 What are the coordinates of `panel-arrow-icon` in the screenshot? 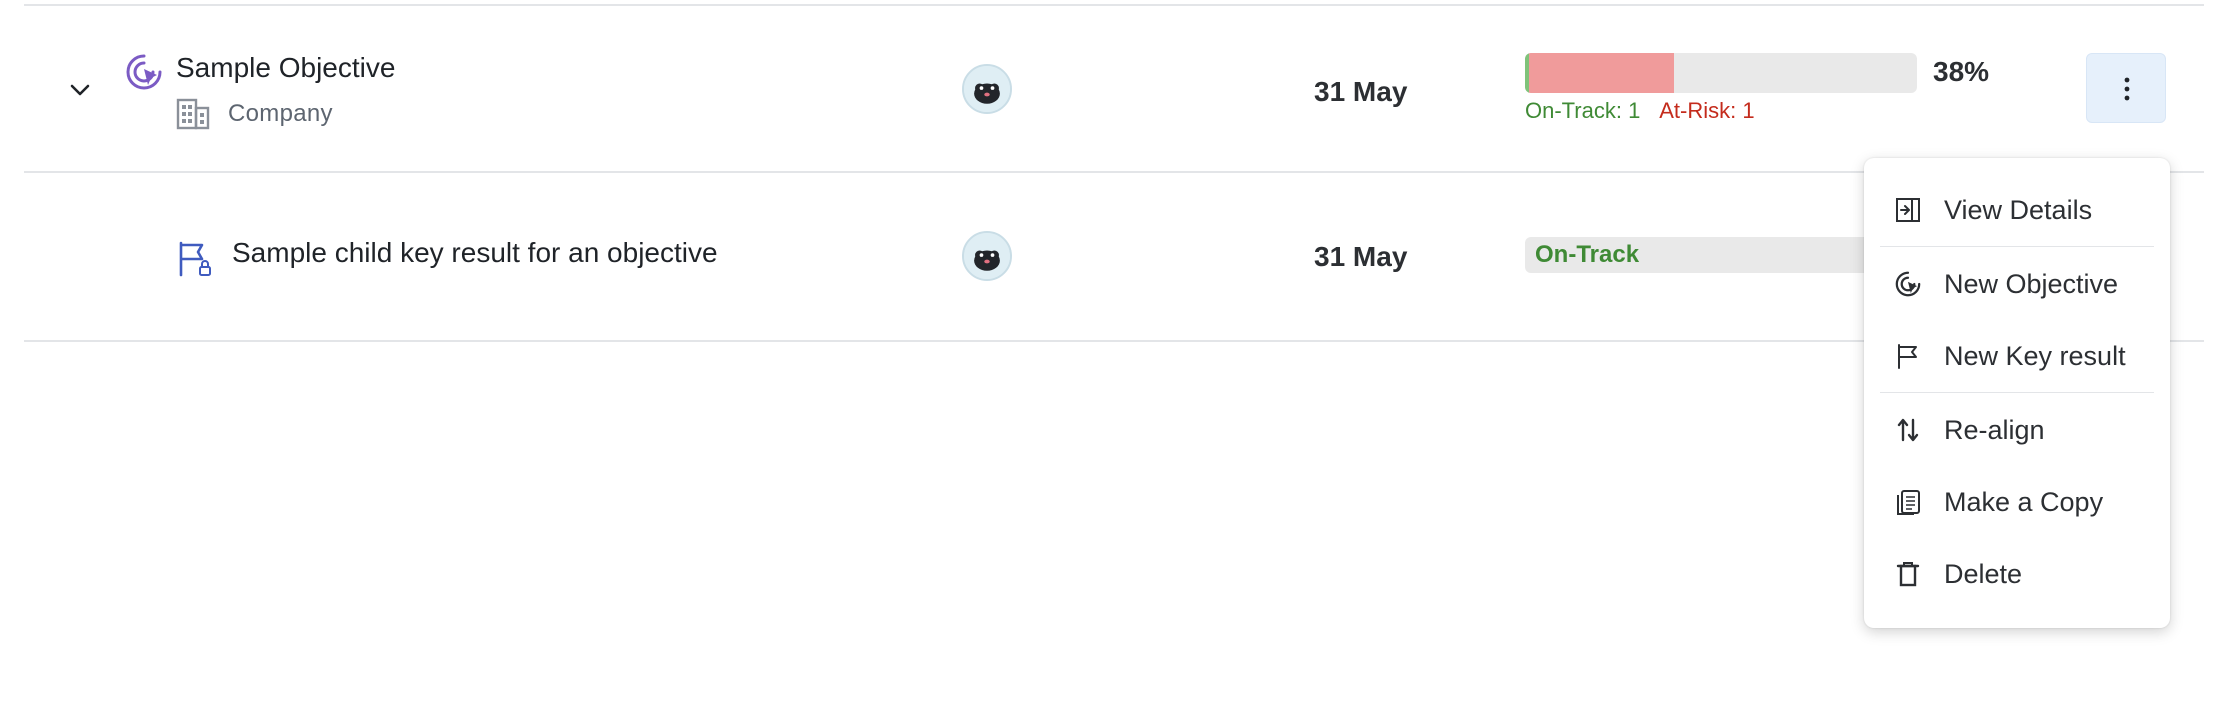 It's located at (1908, 210).